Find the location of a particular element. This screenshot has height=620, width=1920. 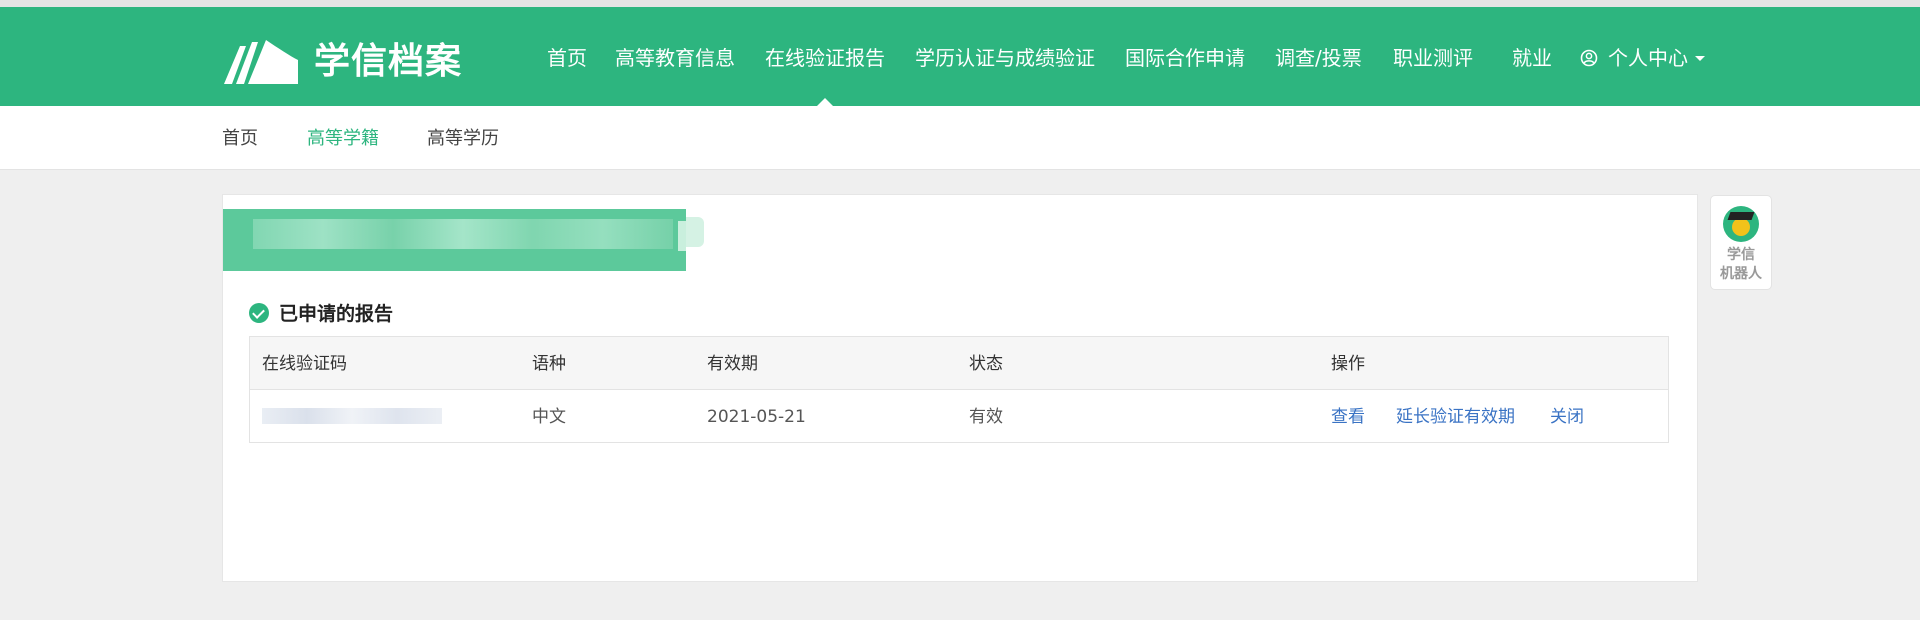

chat-robot-button: 学信 机器人 is located at coordinates (1741, 242).